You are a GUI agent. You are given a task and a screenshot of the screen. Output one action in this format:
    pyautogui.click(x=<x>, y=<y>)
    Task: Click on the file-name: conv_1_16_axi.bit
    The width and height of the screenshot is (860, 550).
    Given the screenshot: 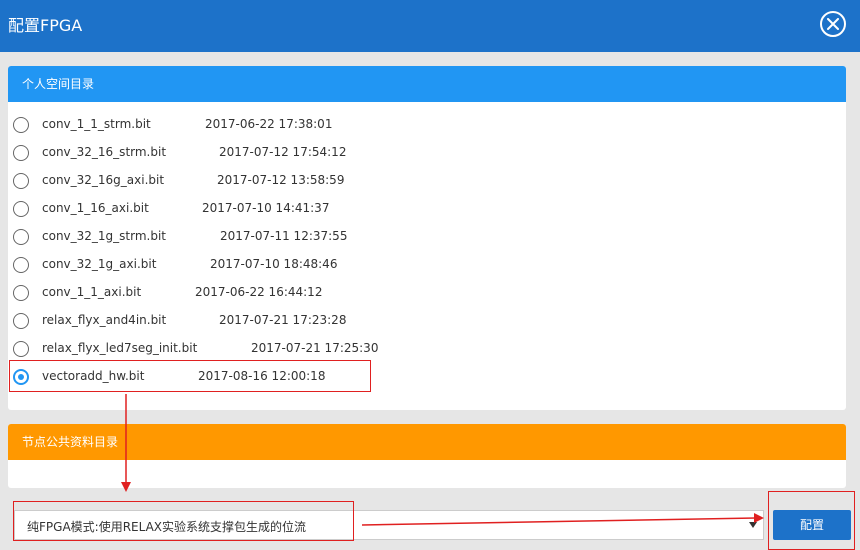 What is the action you would take?
    pyautogui.click(x=95, y=208)
    